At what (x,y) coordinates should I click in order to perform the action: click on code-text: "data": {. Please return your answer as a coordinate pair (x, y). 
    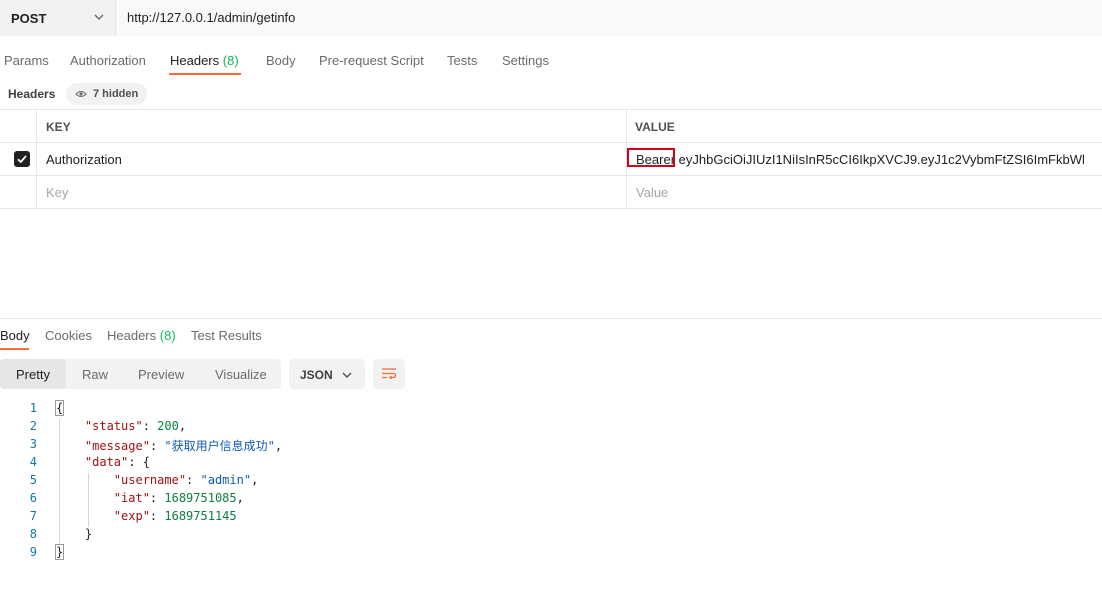
    Looking at the image, I should click on (117, 462).